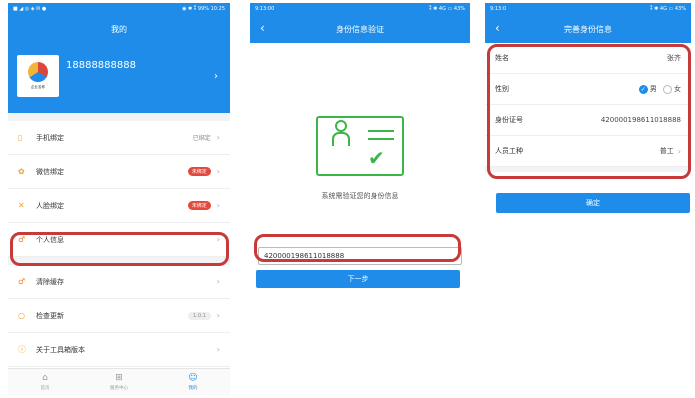 This screenshot has height=398, width=695. I want to click on female-label: 女, so click(677, 89).